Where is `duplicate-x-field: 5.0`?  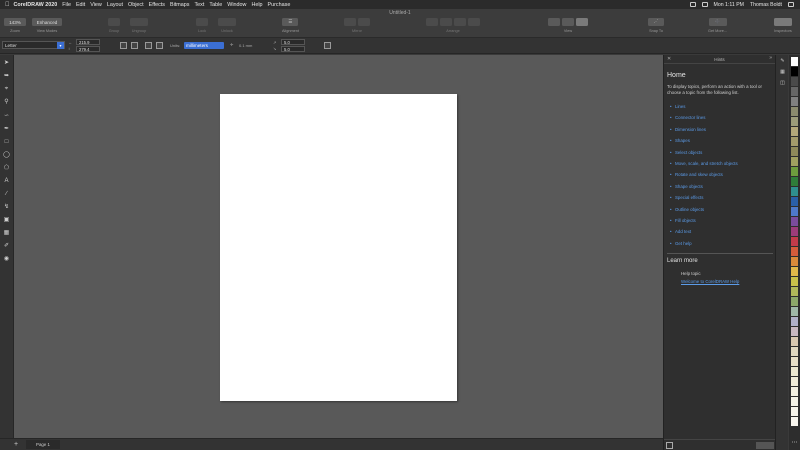
duplicate-x-field: 5.0 is located at coordinates (293, 42).